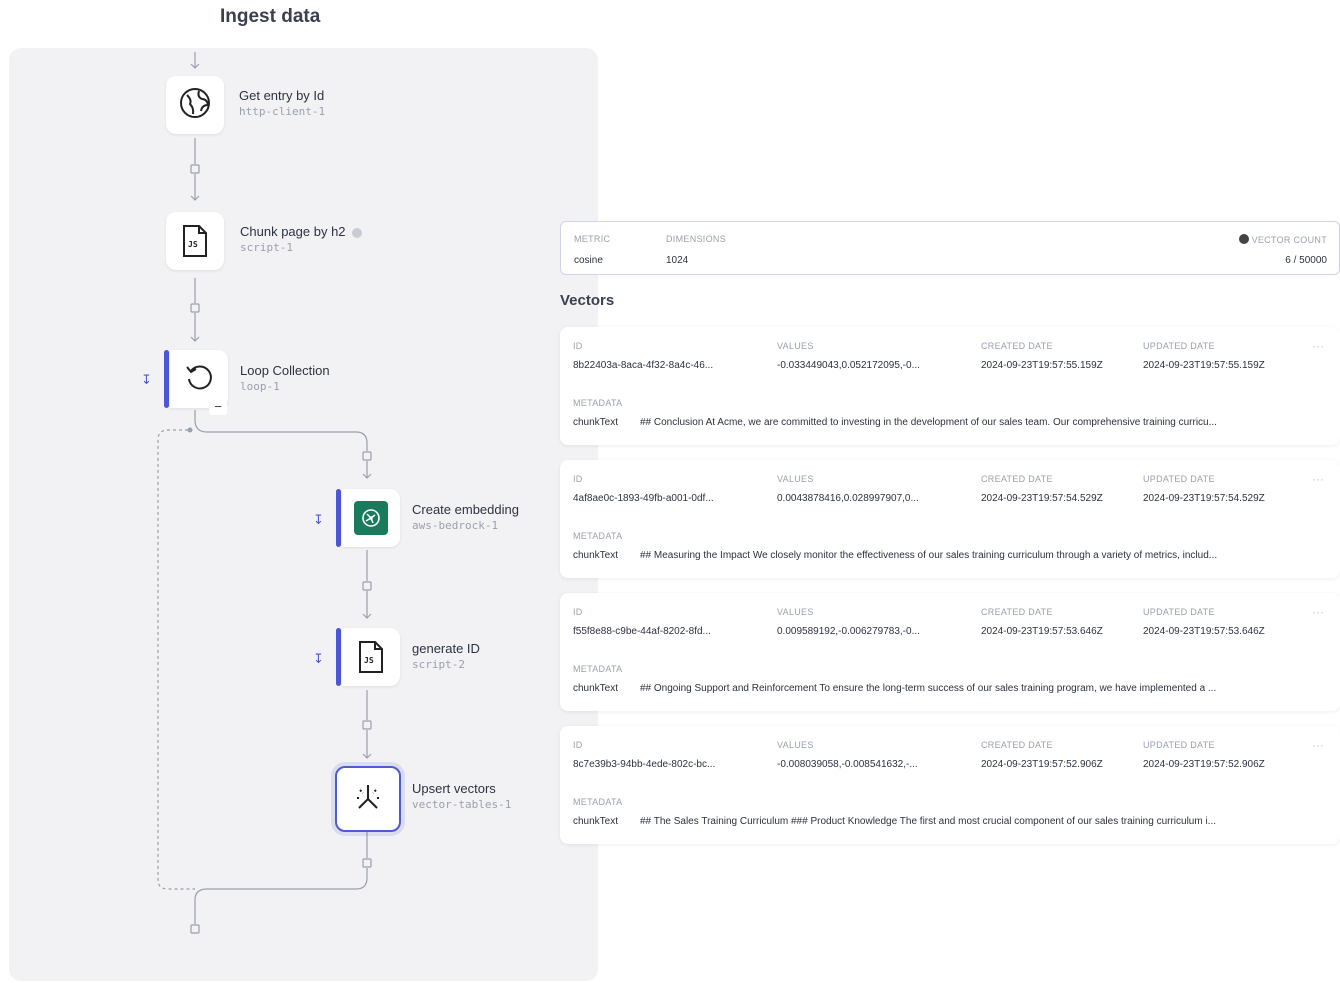 The height and width of the screenshot is (983, 1340). What do you see at coordinates (264, 493) in the screenshot?
I see `flow-connectors` at bounding box center [264, 493].